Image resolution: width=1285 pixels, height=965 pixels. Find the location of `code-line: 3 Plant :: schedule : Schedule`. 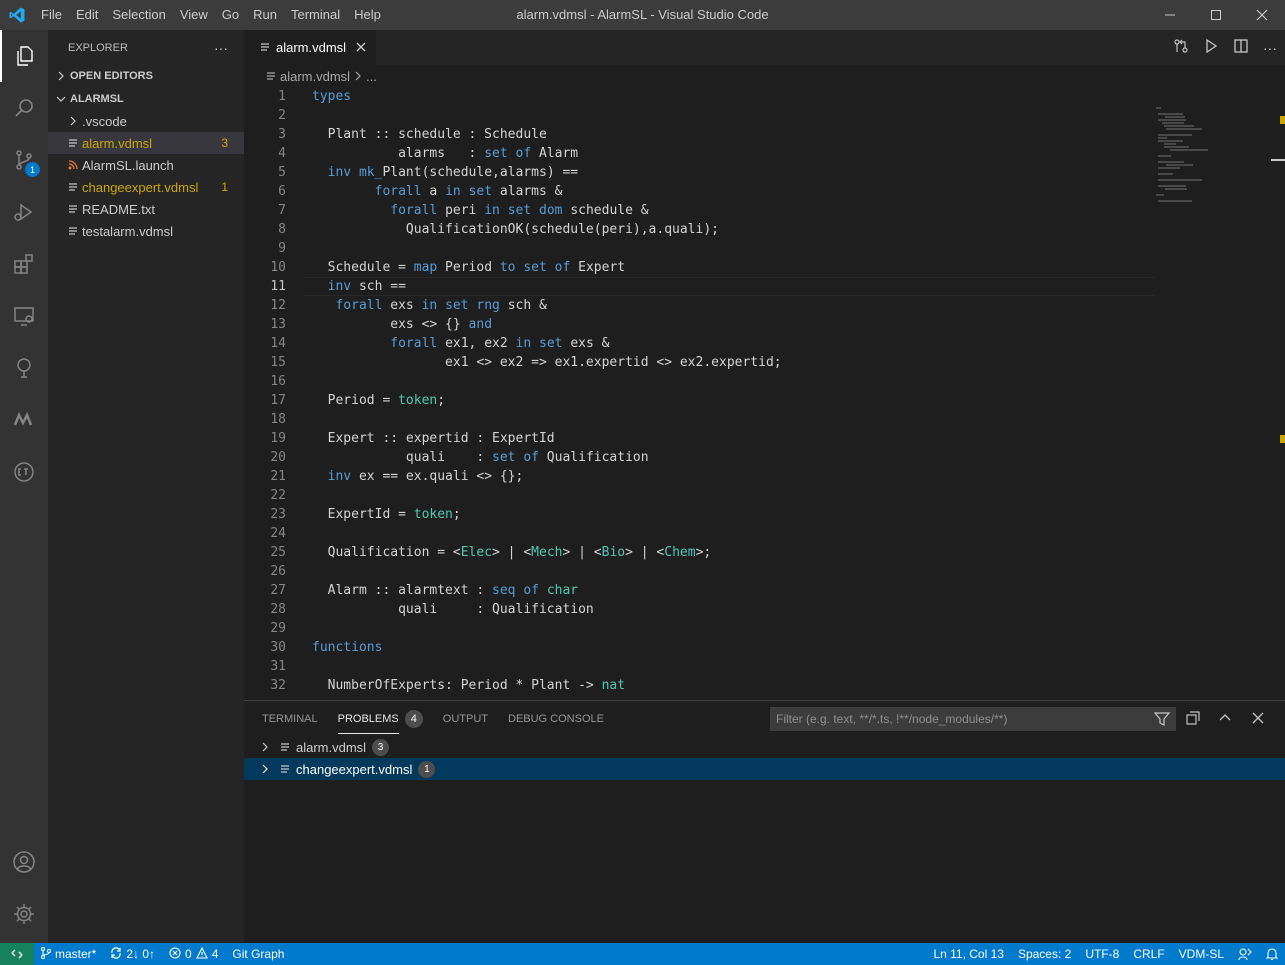

code-line: 3 Plant :: schedule : Schedule is located at coordinates (699, 134).